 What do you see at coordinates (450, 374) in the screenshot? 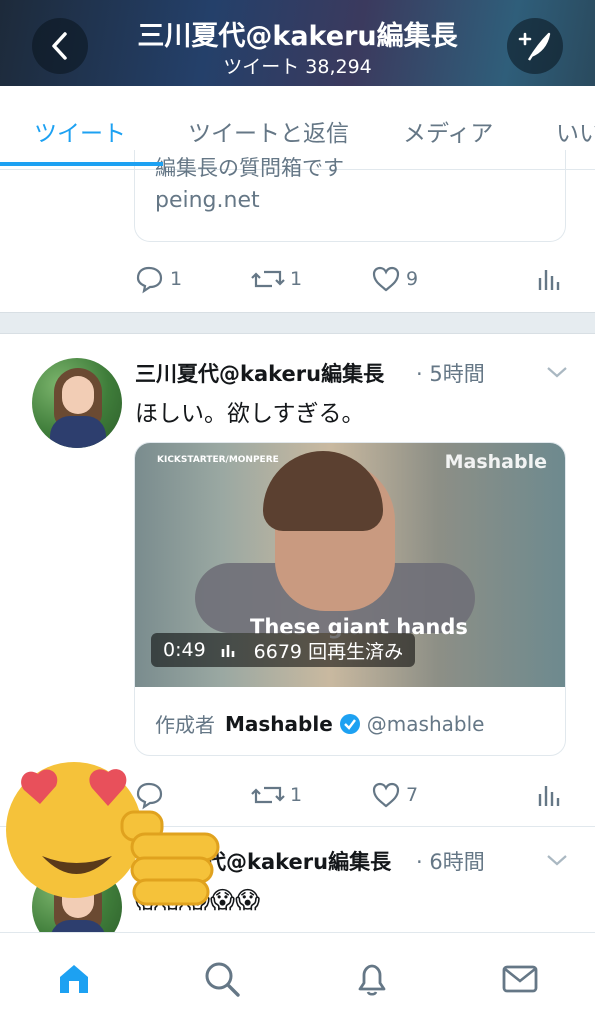
I see `tweet-time: · 5時間` at bounding box center [450, 374].